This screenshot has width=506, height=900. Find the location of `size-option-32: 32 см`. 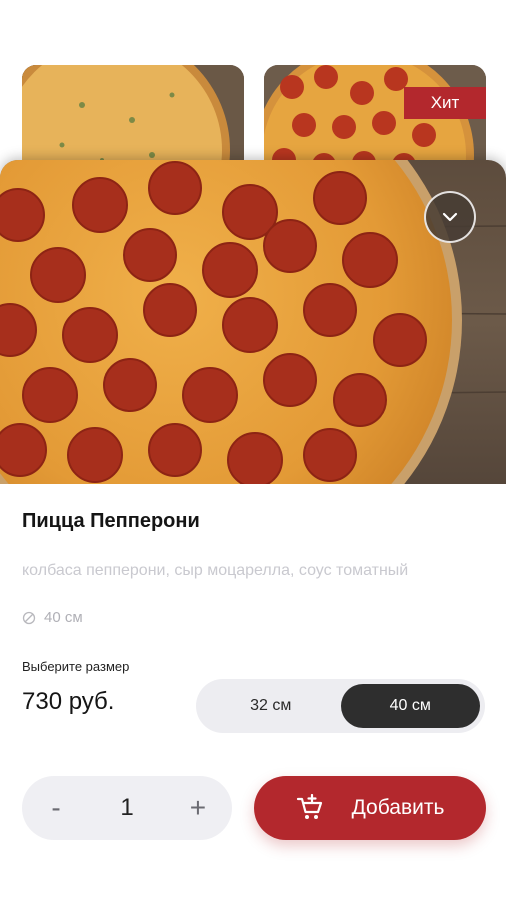

size-option-32: 32 см is located at coordinates (271, 706).